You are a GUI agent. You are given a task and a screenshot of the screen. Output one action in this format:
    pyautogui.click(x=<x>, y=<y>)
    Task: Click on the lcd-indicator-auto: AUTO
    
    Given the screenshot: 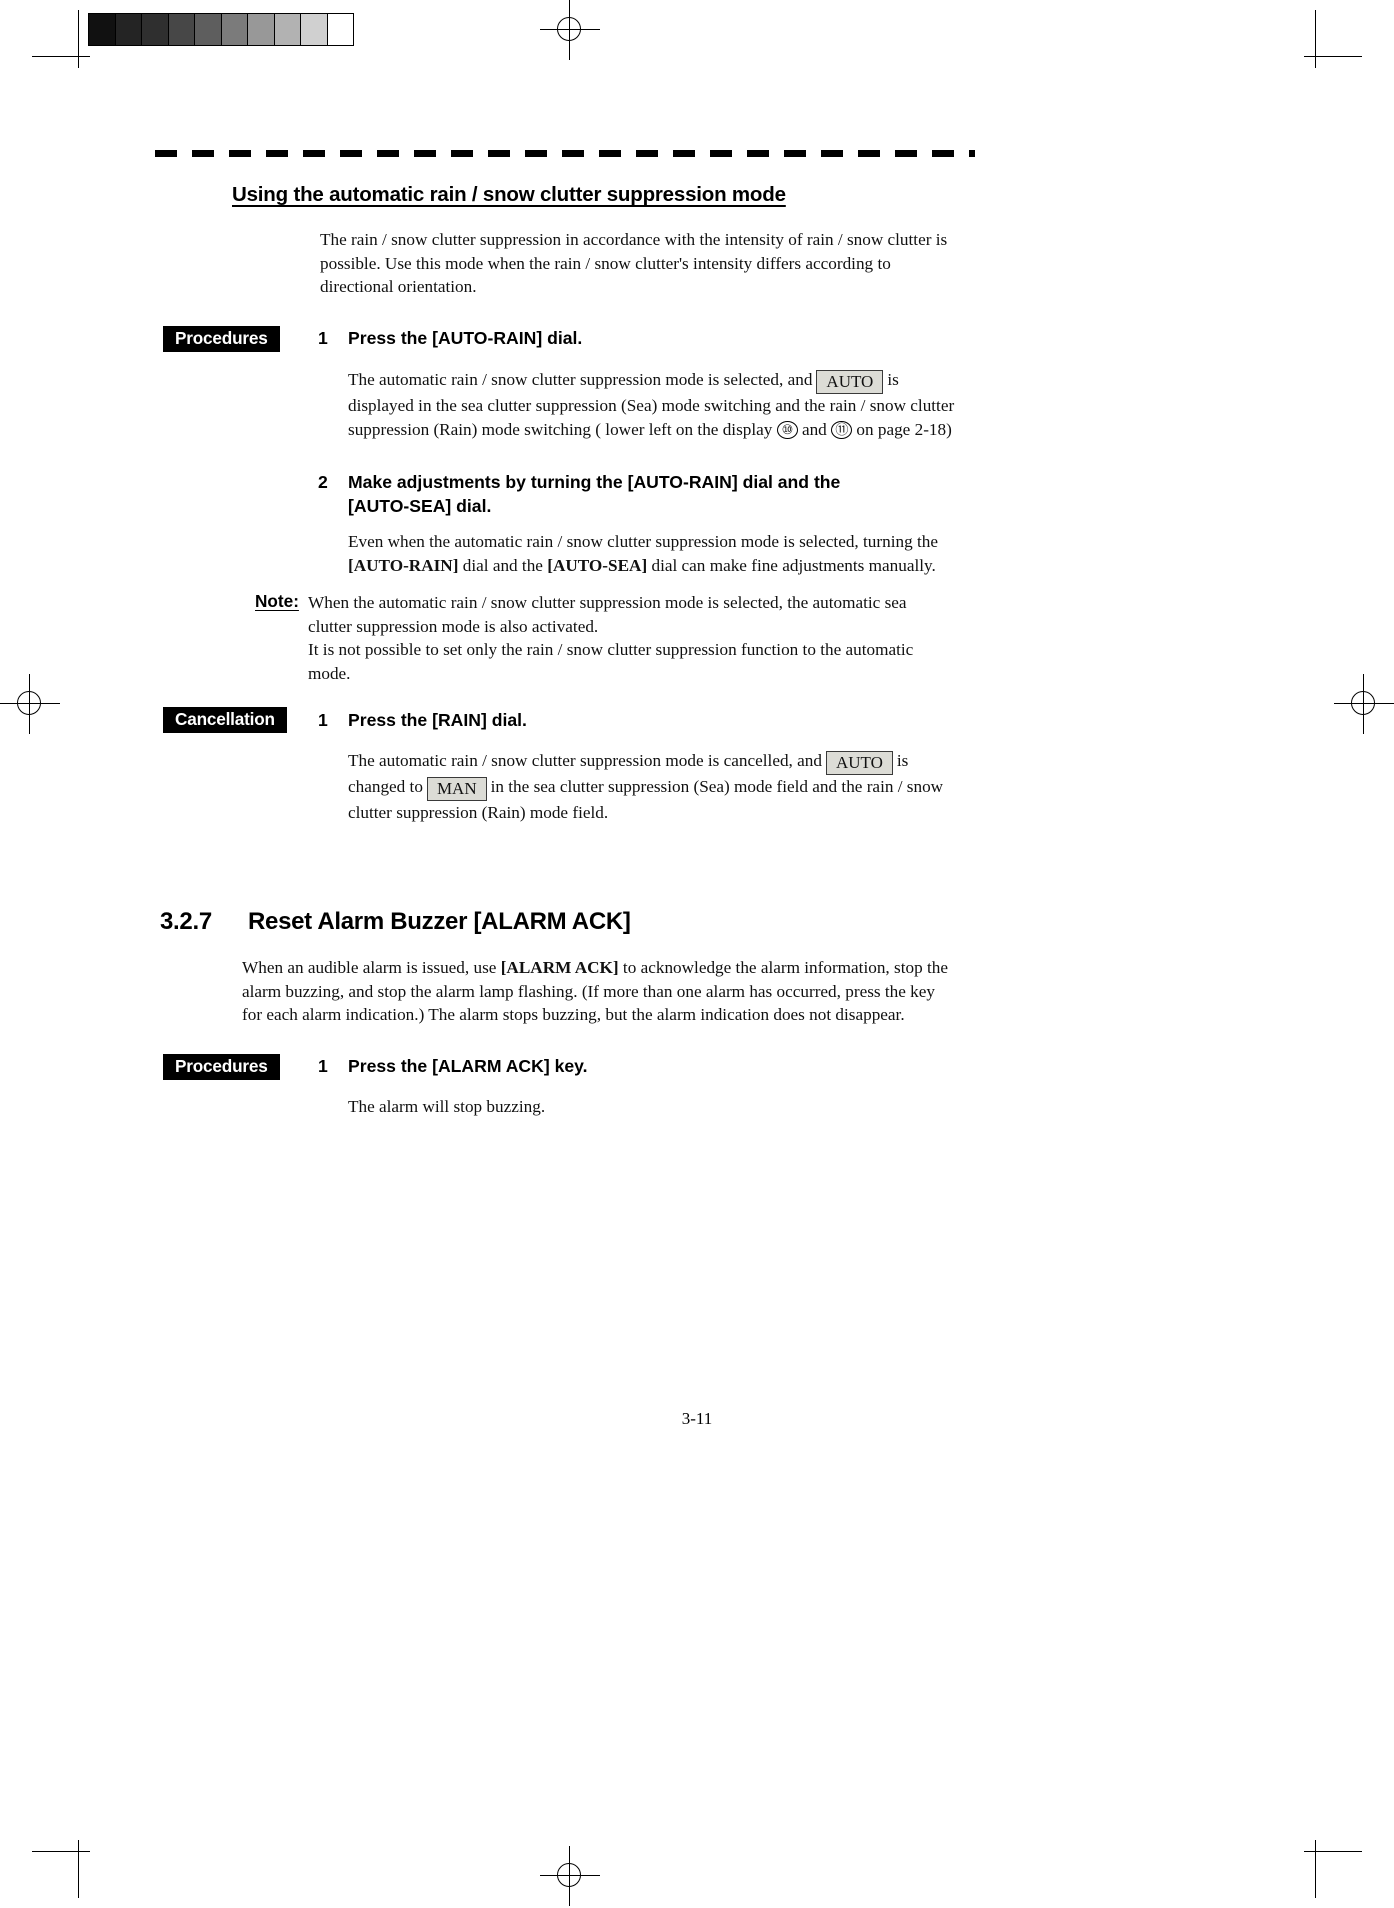 What is the action you would take?
    pyautogui.click(x=850, y=382)
    